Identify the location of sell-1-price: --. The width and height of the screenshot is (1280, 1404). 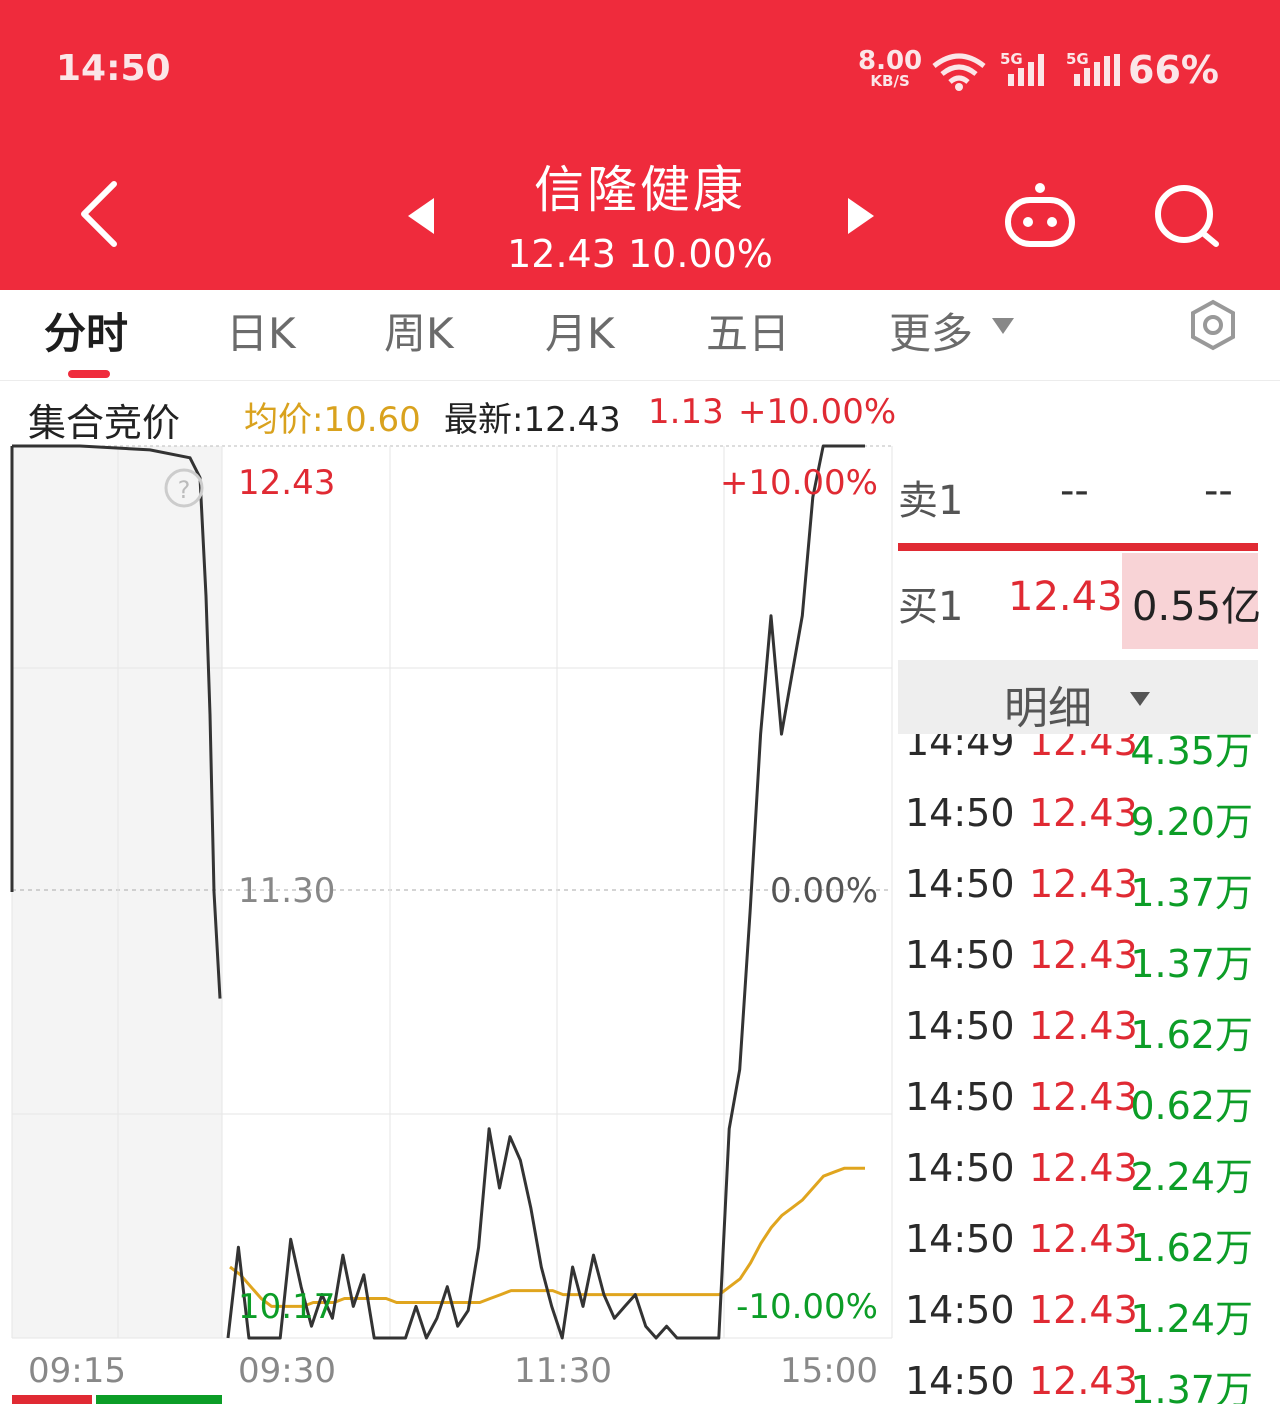
(1074, 491).